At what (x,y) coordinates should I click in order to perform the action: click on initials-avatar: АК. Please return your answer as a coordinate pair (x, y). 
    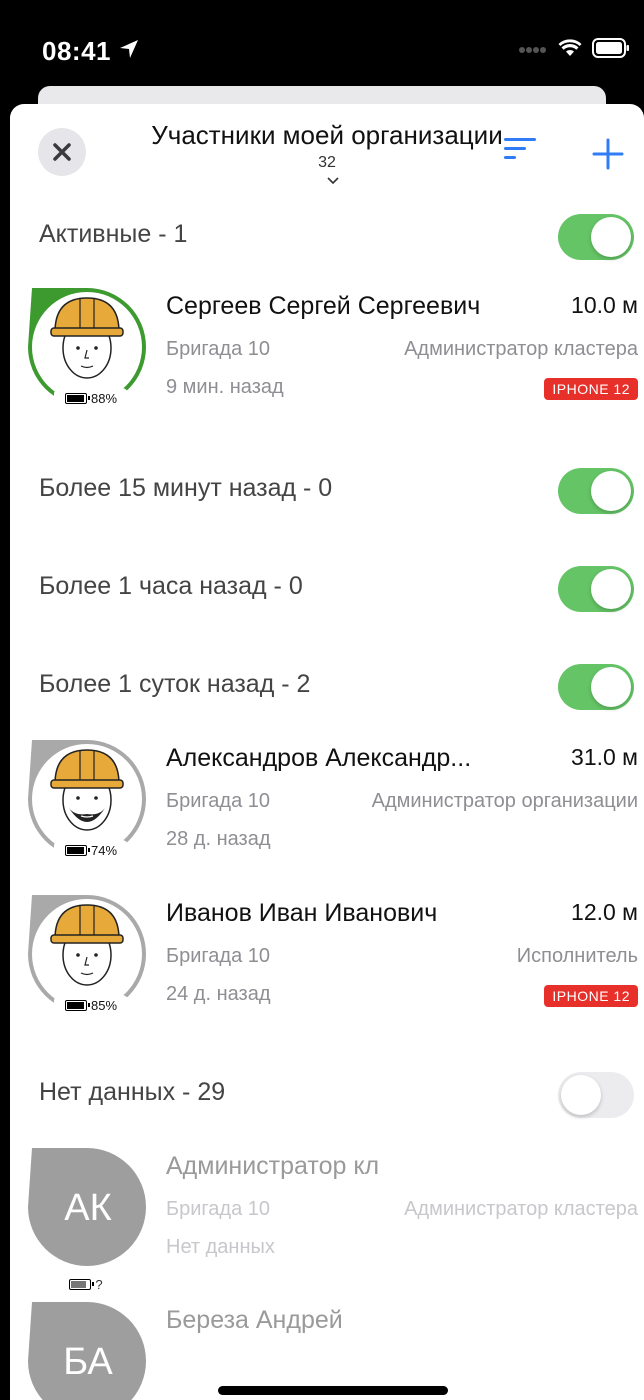
    Looking at the image, I should click on (87, 1207).